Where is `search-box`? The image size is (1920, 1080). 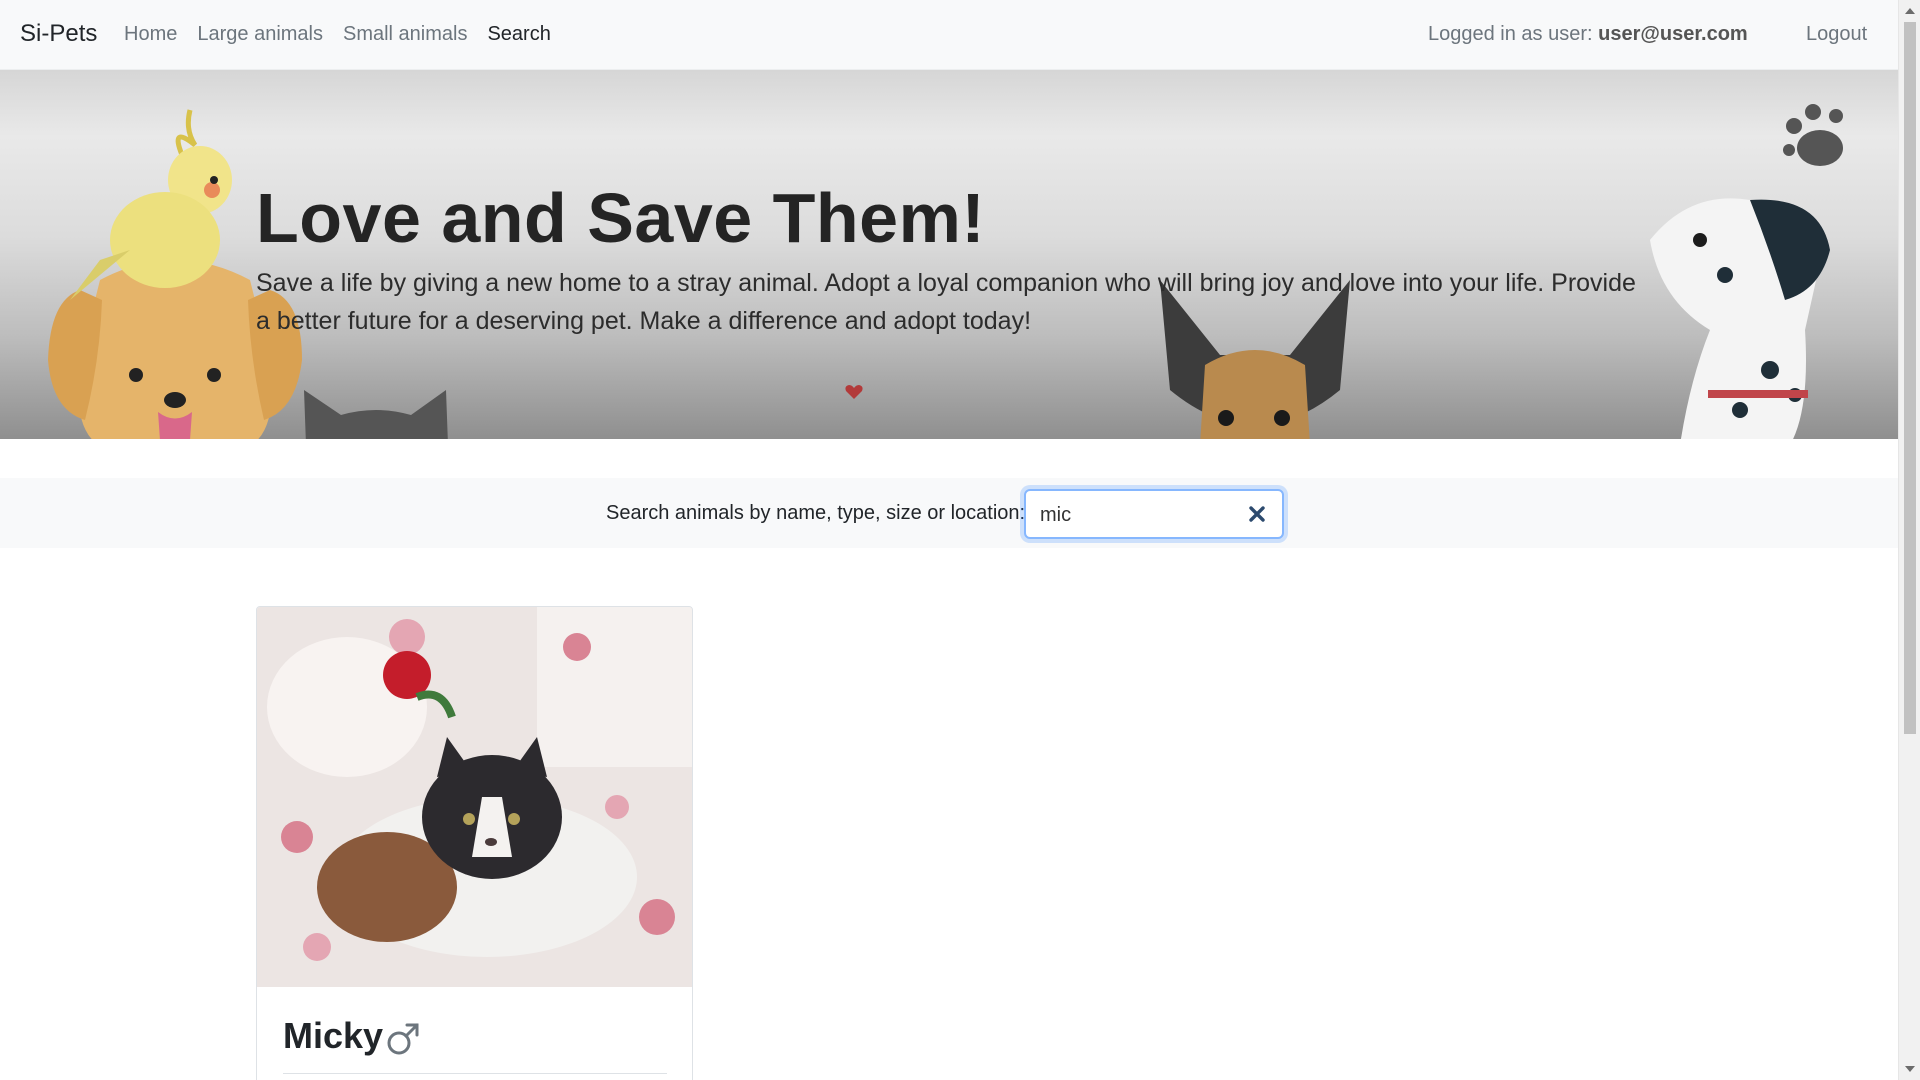
search-box is located at coordinates (1154, 514).